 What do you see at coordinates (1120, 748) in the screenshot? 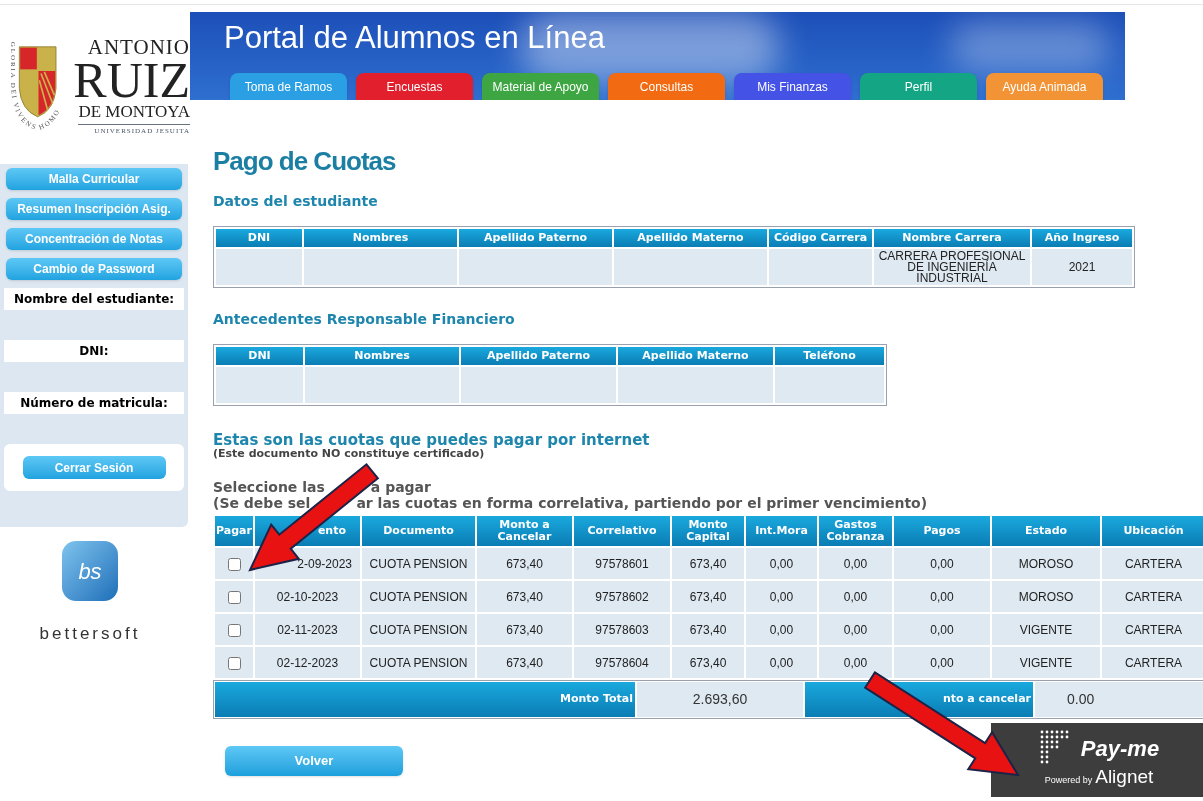
I see `brand-name: Pay-me` at bounding box center [1120, 748].